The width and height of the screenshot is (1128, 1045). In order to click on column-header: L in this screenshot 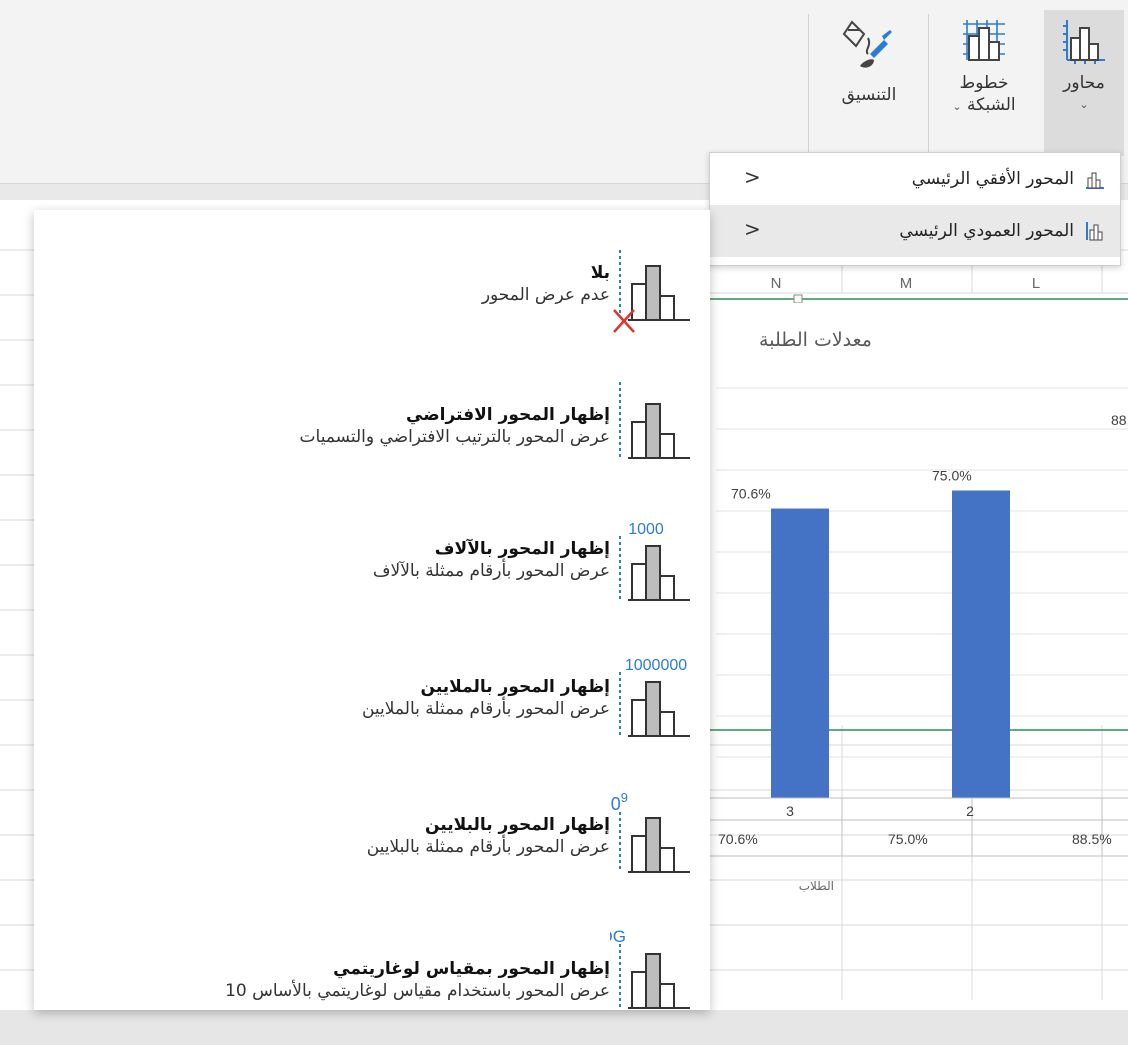, I will do `click(1036, 283)`.